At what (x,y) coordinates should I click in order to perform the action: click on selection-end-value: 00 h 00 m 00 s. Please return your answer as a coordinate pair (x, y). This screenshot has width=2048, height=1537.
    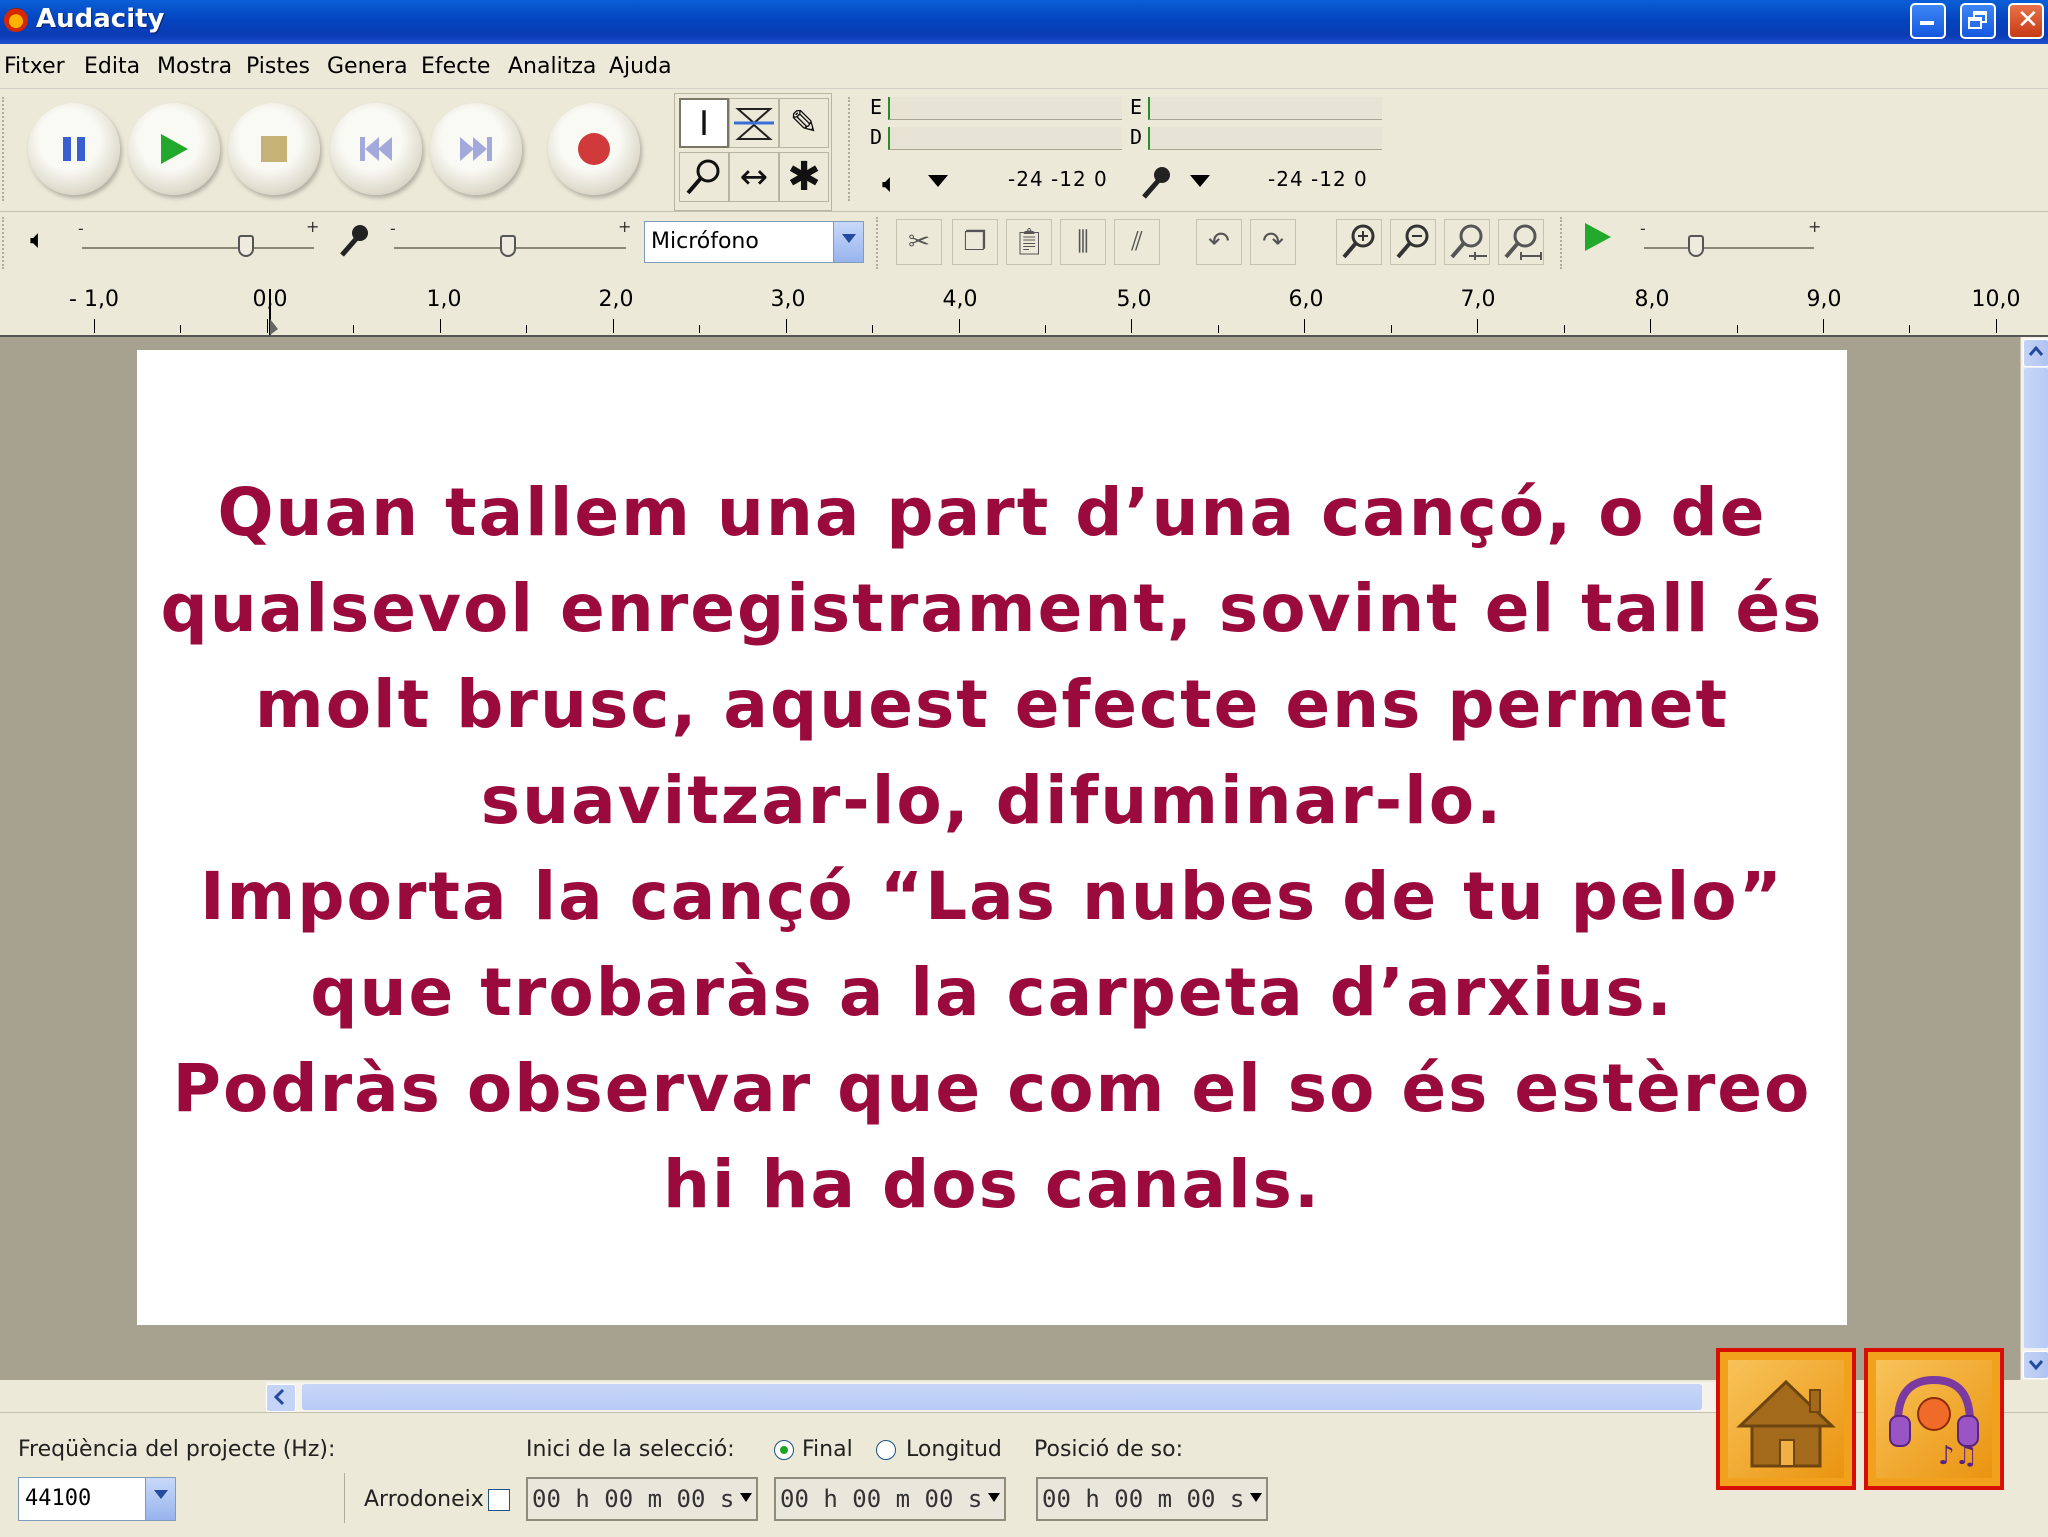
    Looking at the image, I should click on (881, 1499).